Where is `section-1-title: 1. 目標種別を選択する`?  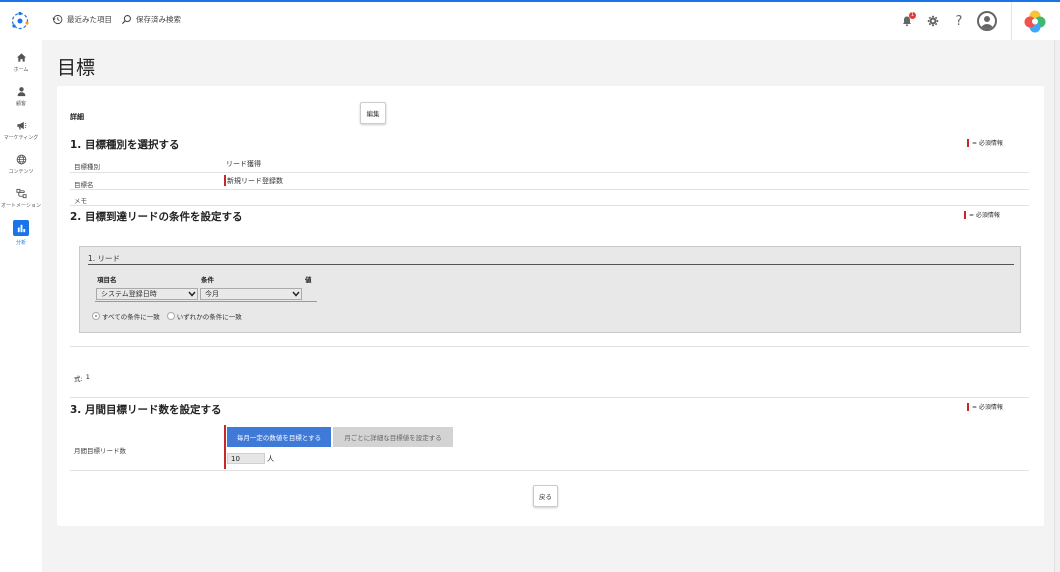
section-1-title: 1. 目標種別を選択する is located at coordinates (125, 145).